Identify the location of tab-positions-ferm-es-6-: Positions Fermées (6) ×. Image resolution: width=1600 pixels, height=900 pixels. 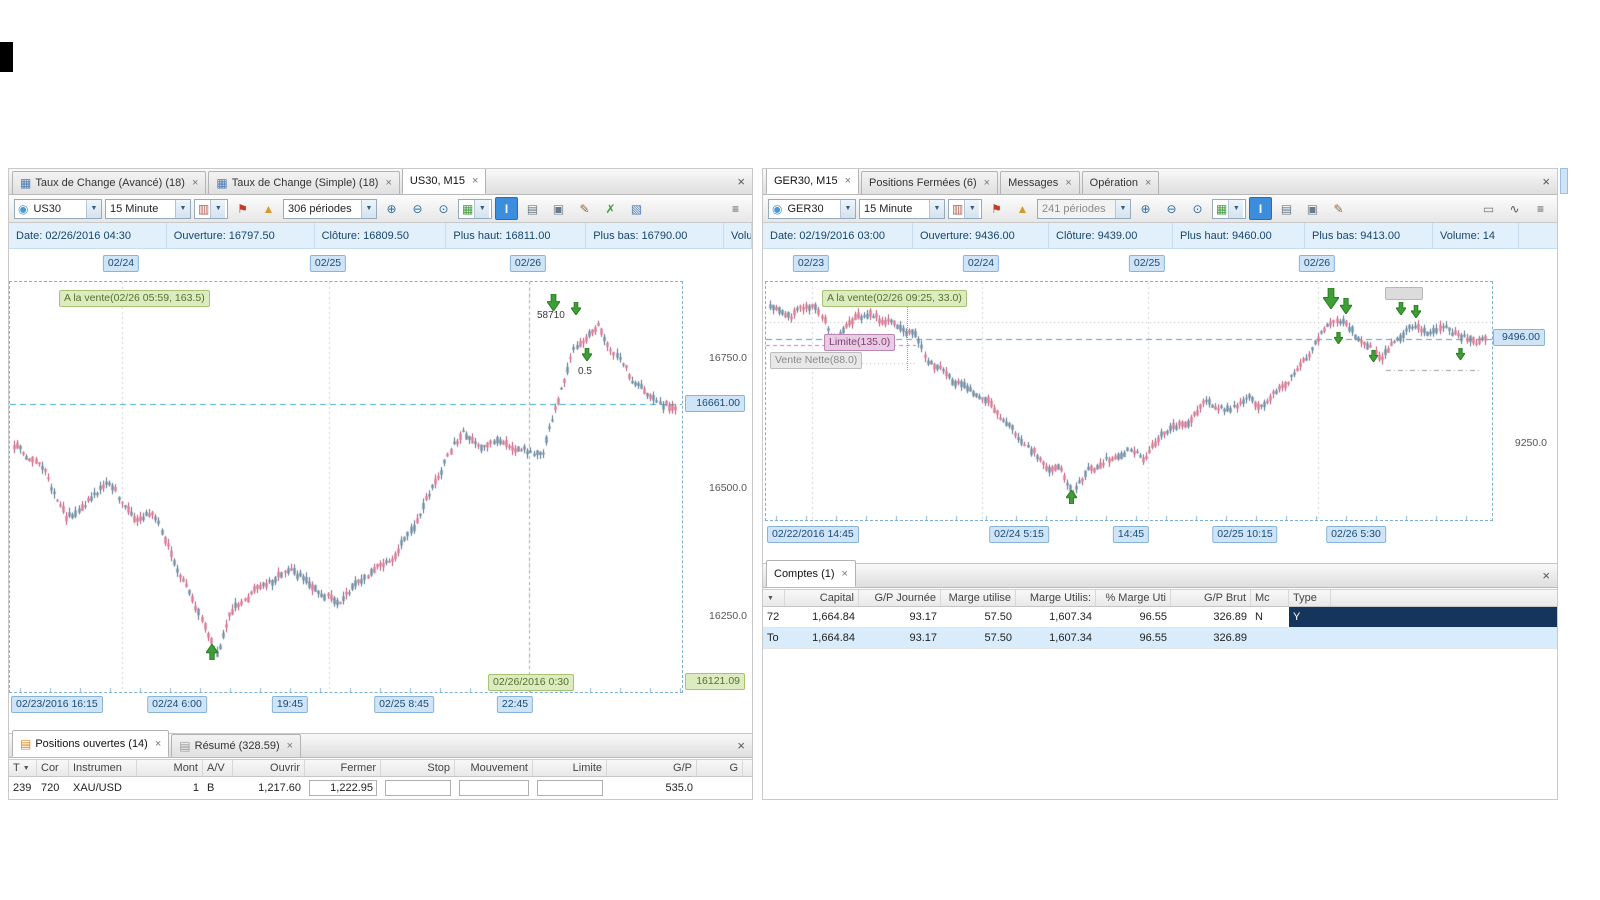
(930, 182).